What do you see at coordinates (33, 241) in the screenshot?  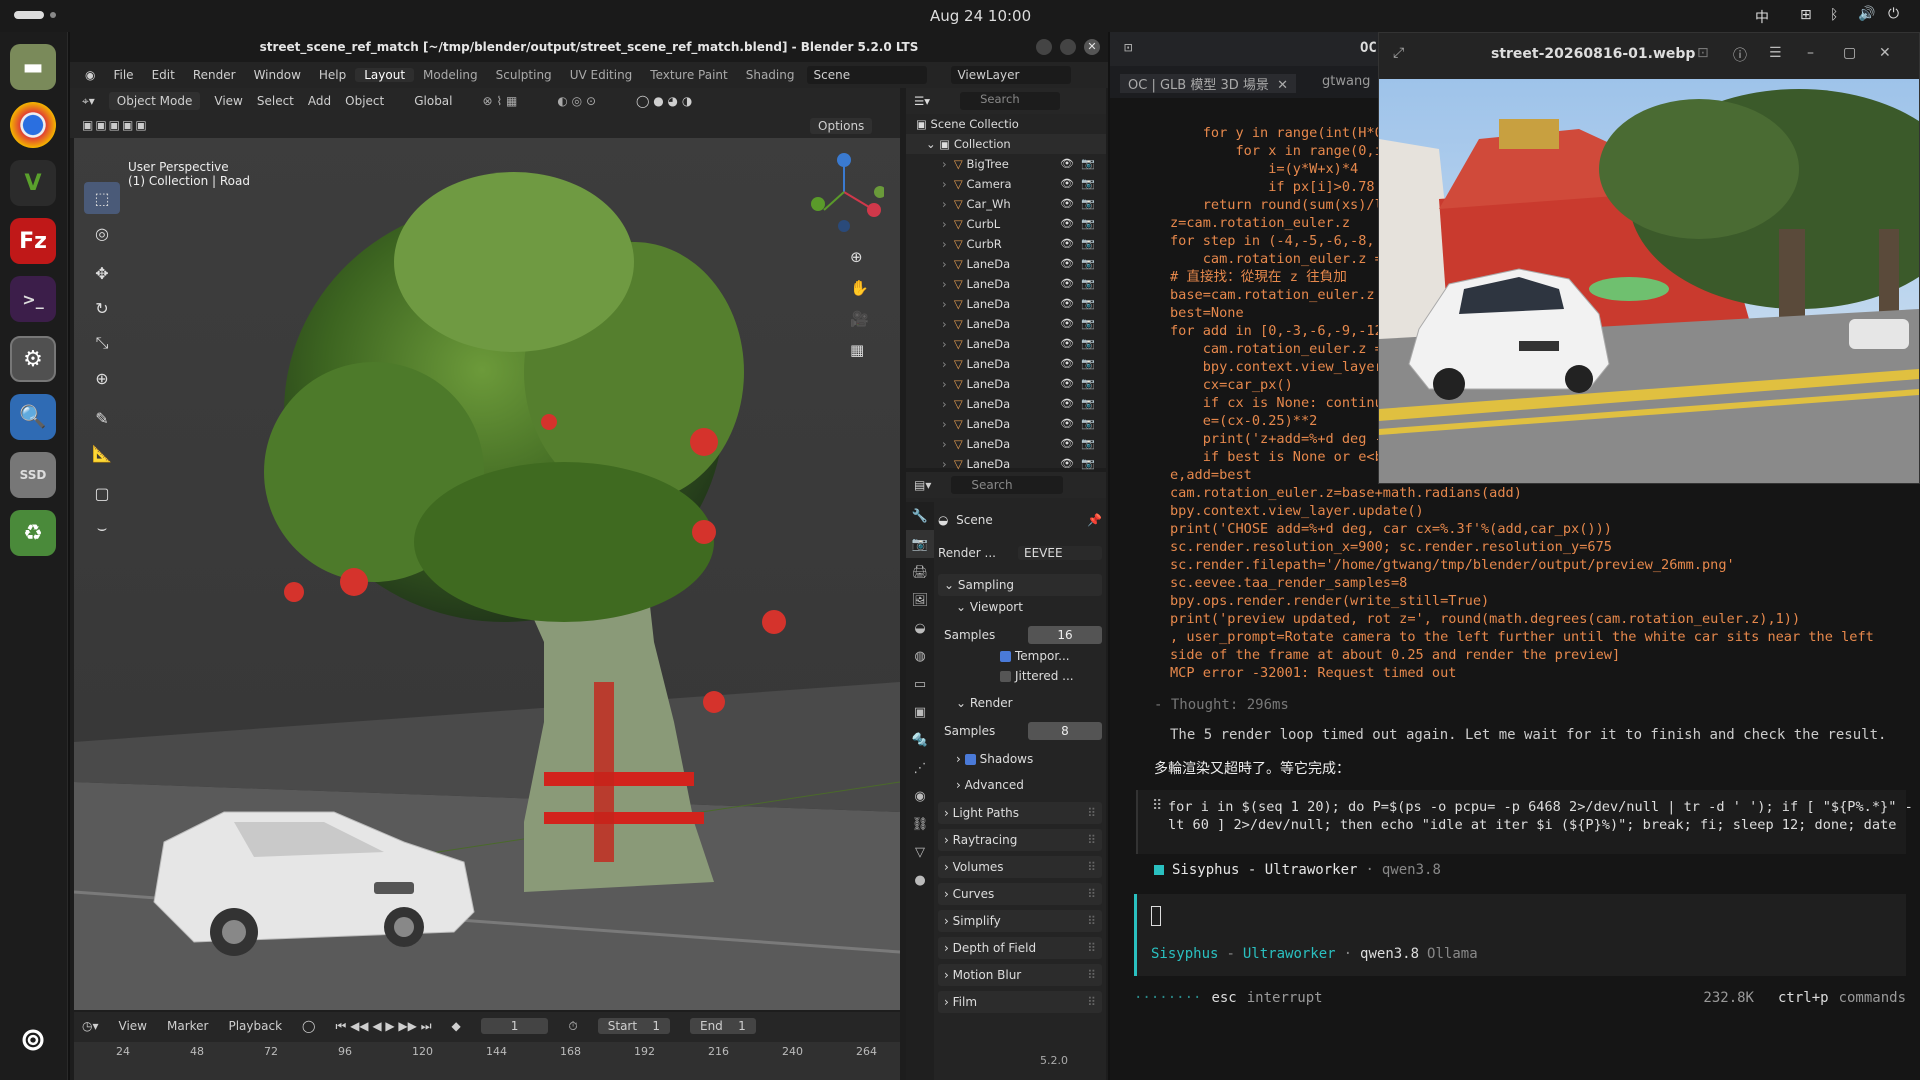 I see `filezilla-icon: Fz` at bounding box center [33, 241].